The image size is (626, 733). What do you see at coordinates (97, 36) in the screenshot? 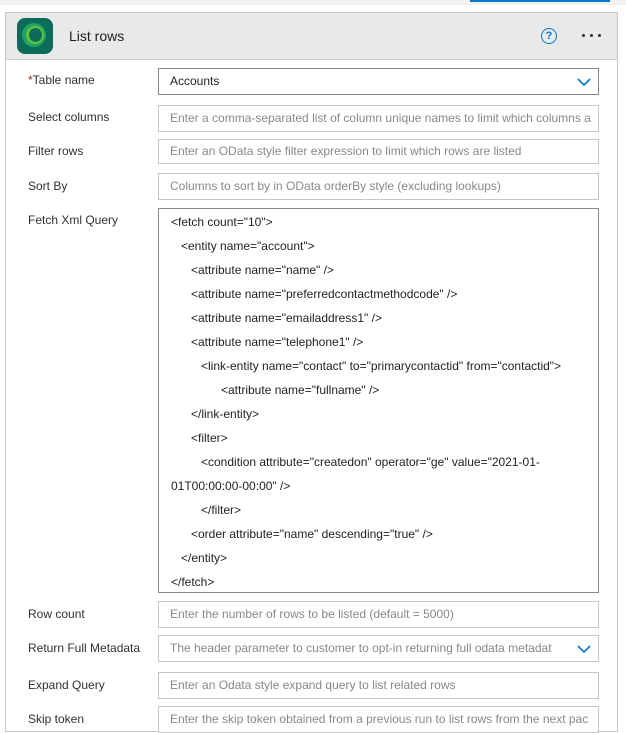
I see `action-title: List rows` at bounding box center [97, 36].